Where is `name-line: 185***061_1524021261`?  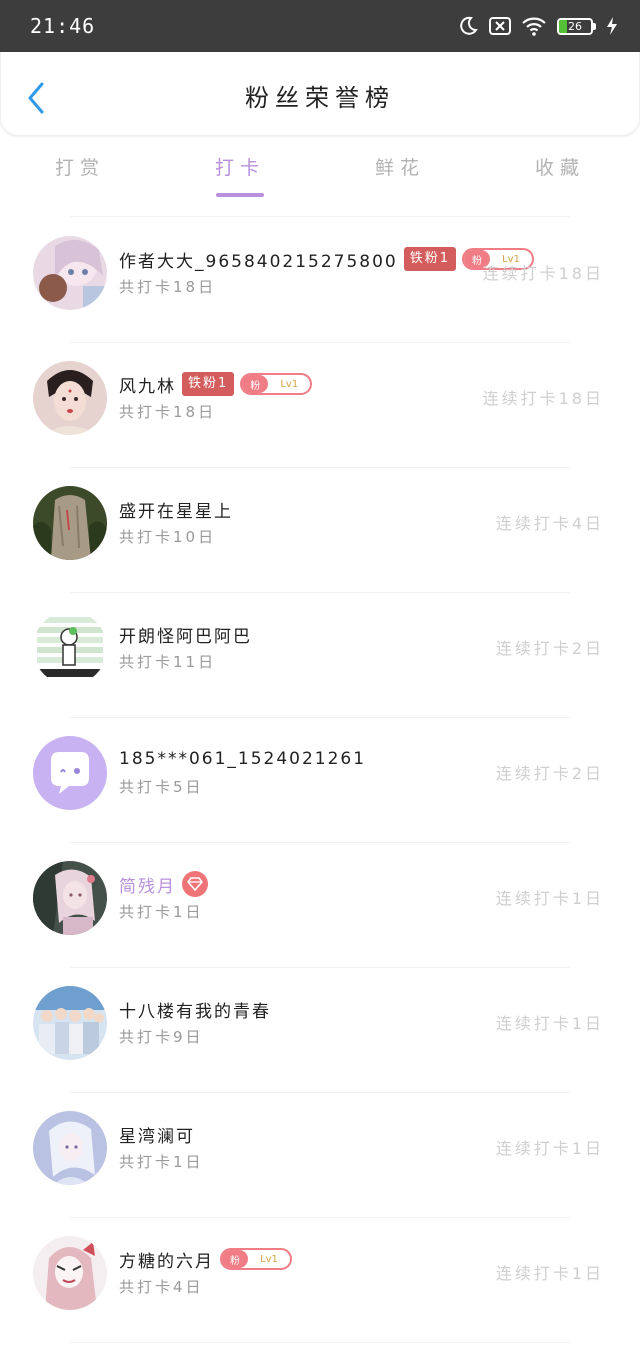 name-line: 185***061_1524021261 is located at coordinates (242, 759).